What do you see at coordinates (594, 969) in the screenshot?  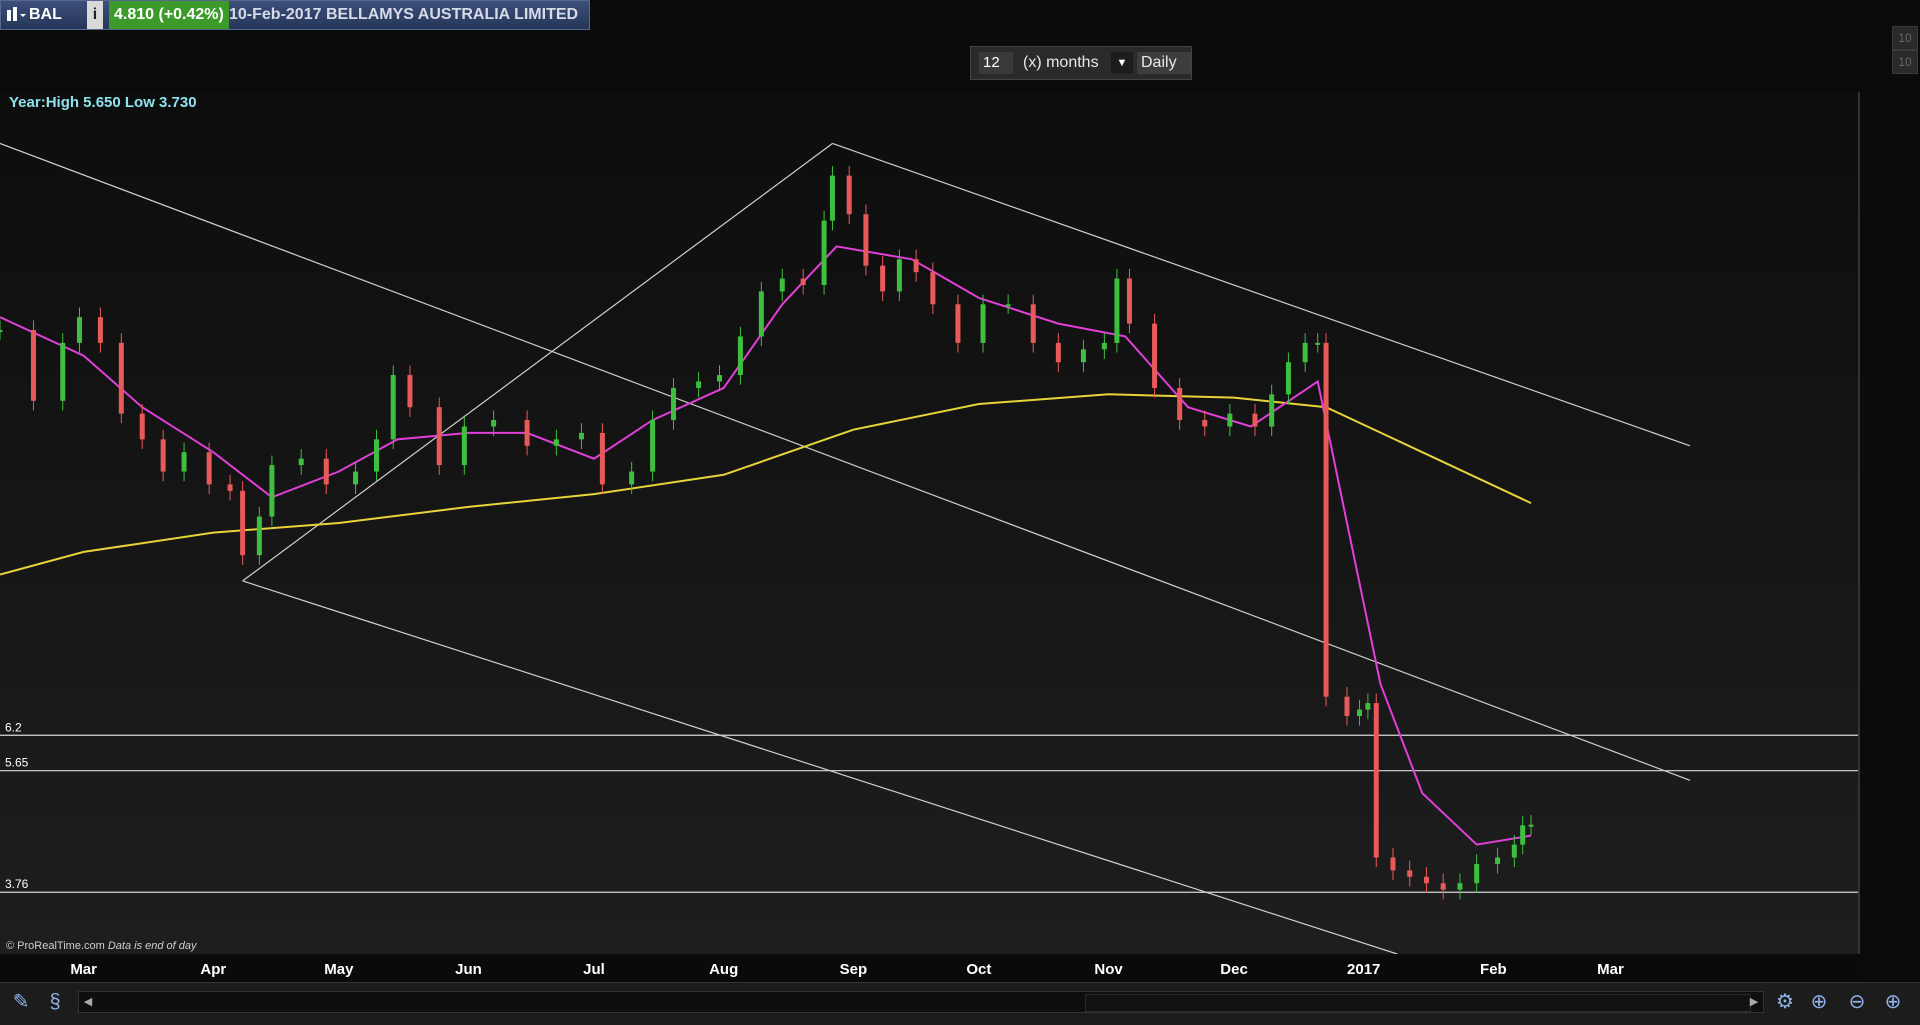 I see `x-tick-label: Jul` at bounding box center [594, 969].